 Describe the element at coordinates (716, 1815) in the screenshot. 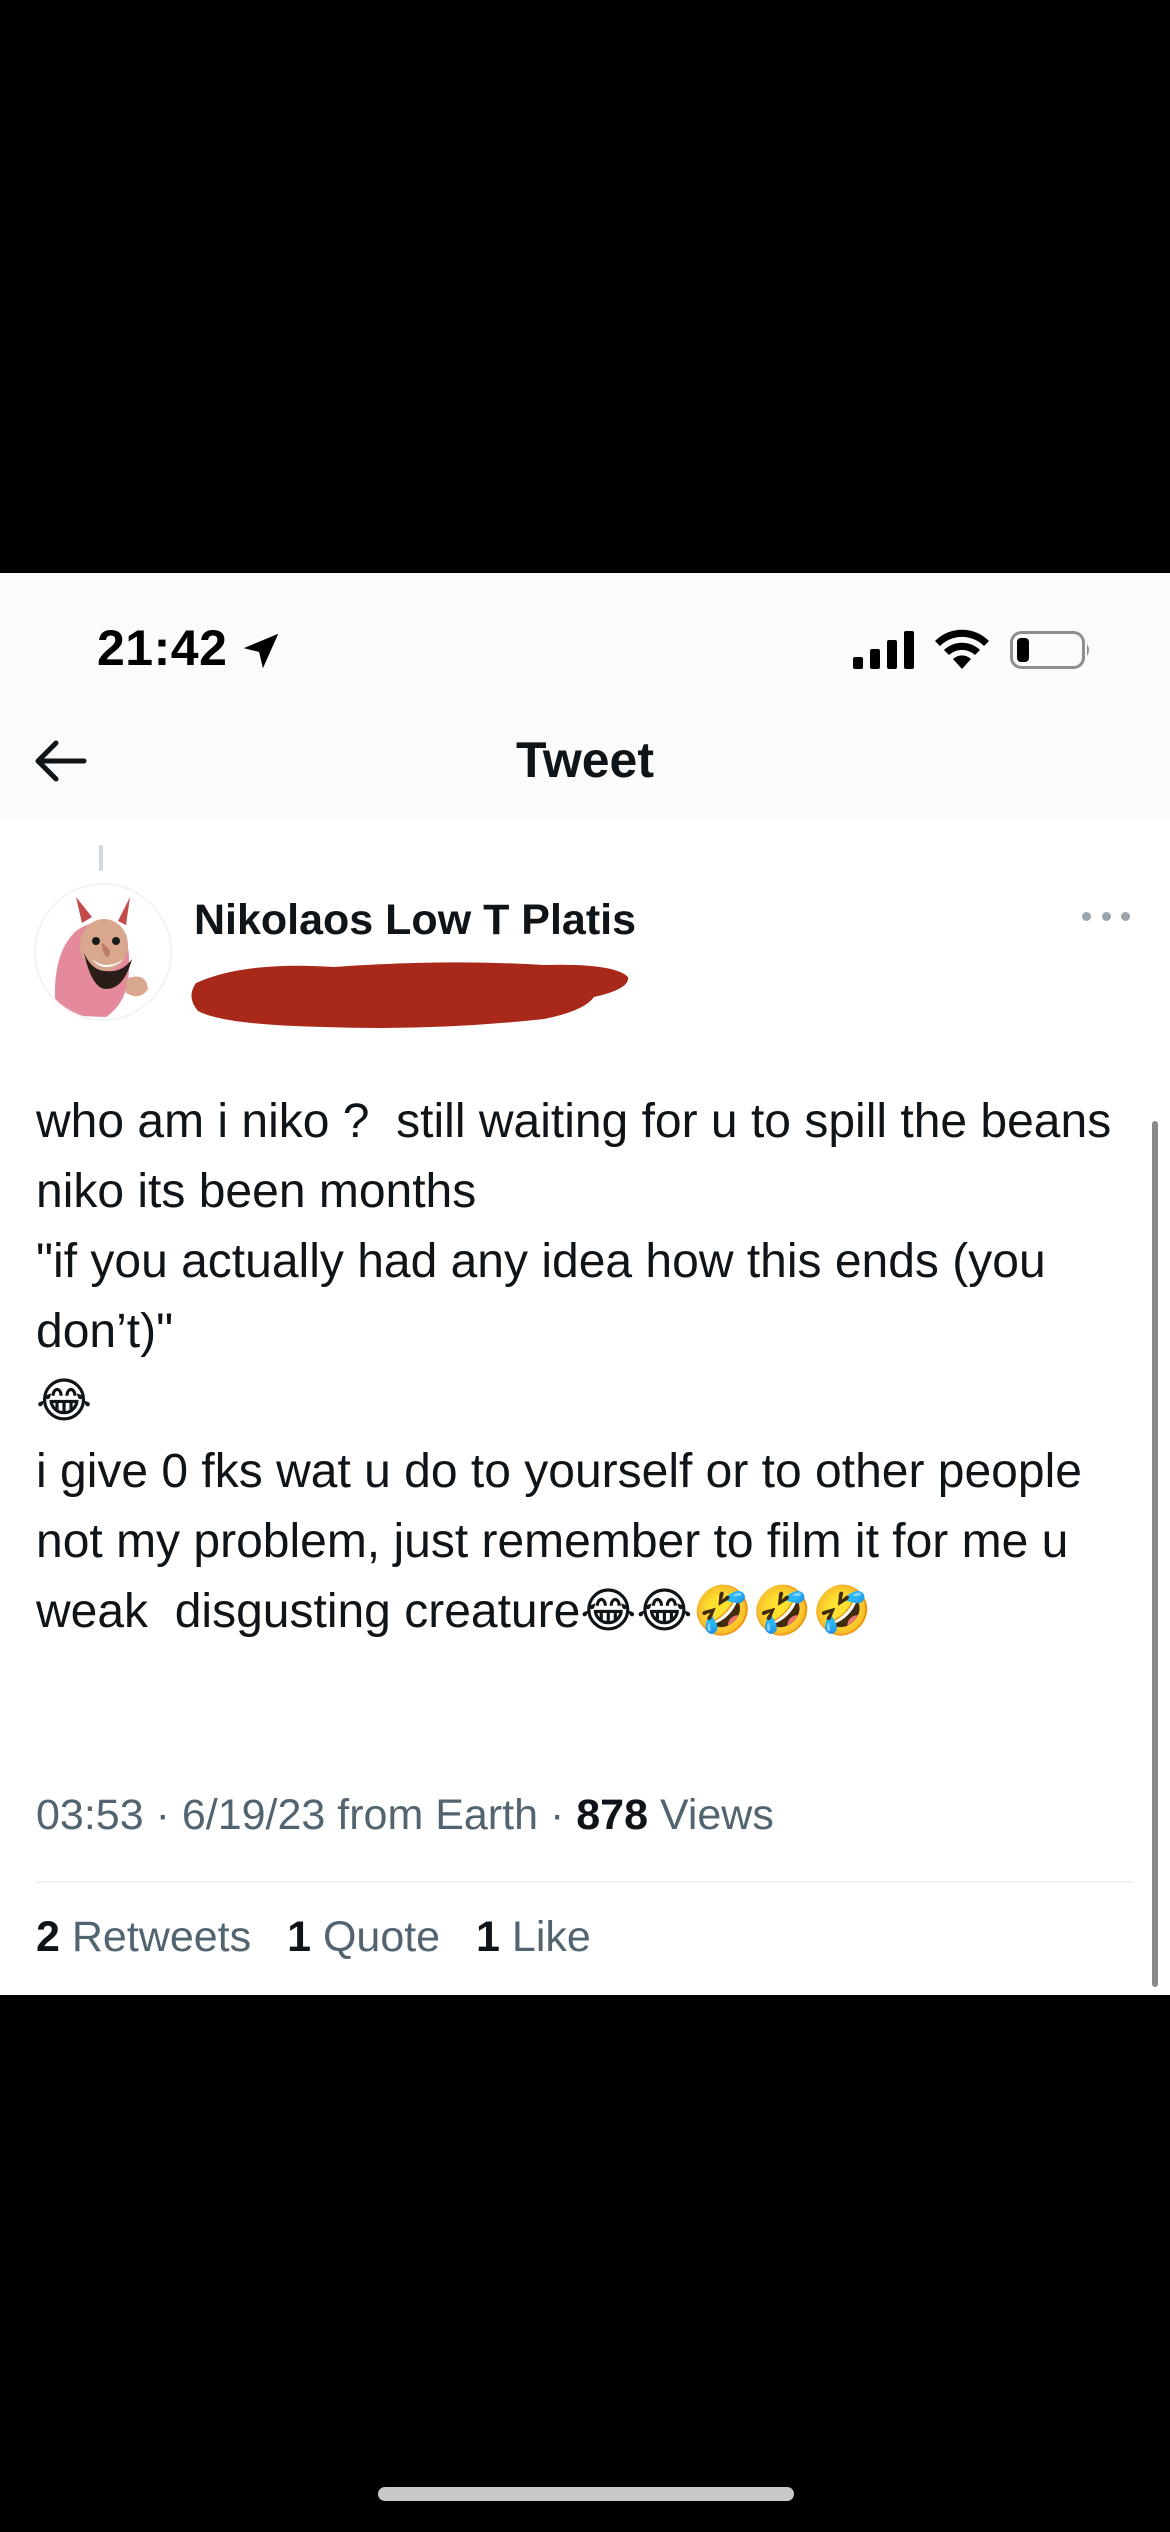

I see `views-label: Views` at that location.